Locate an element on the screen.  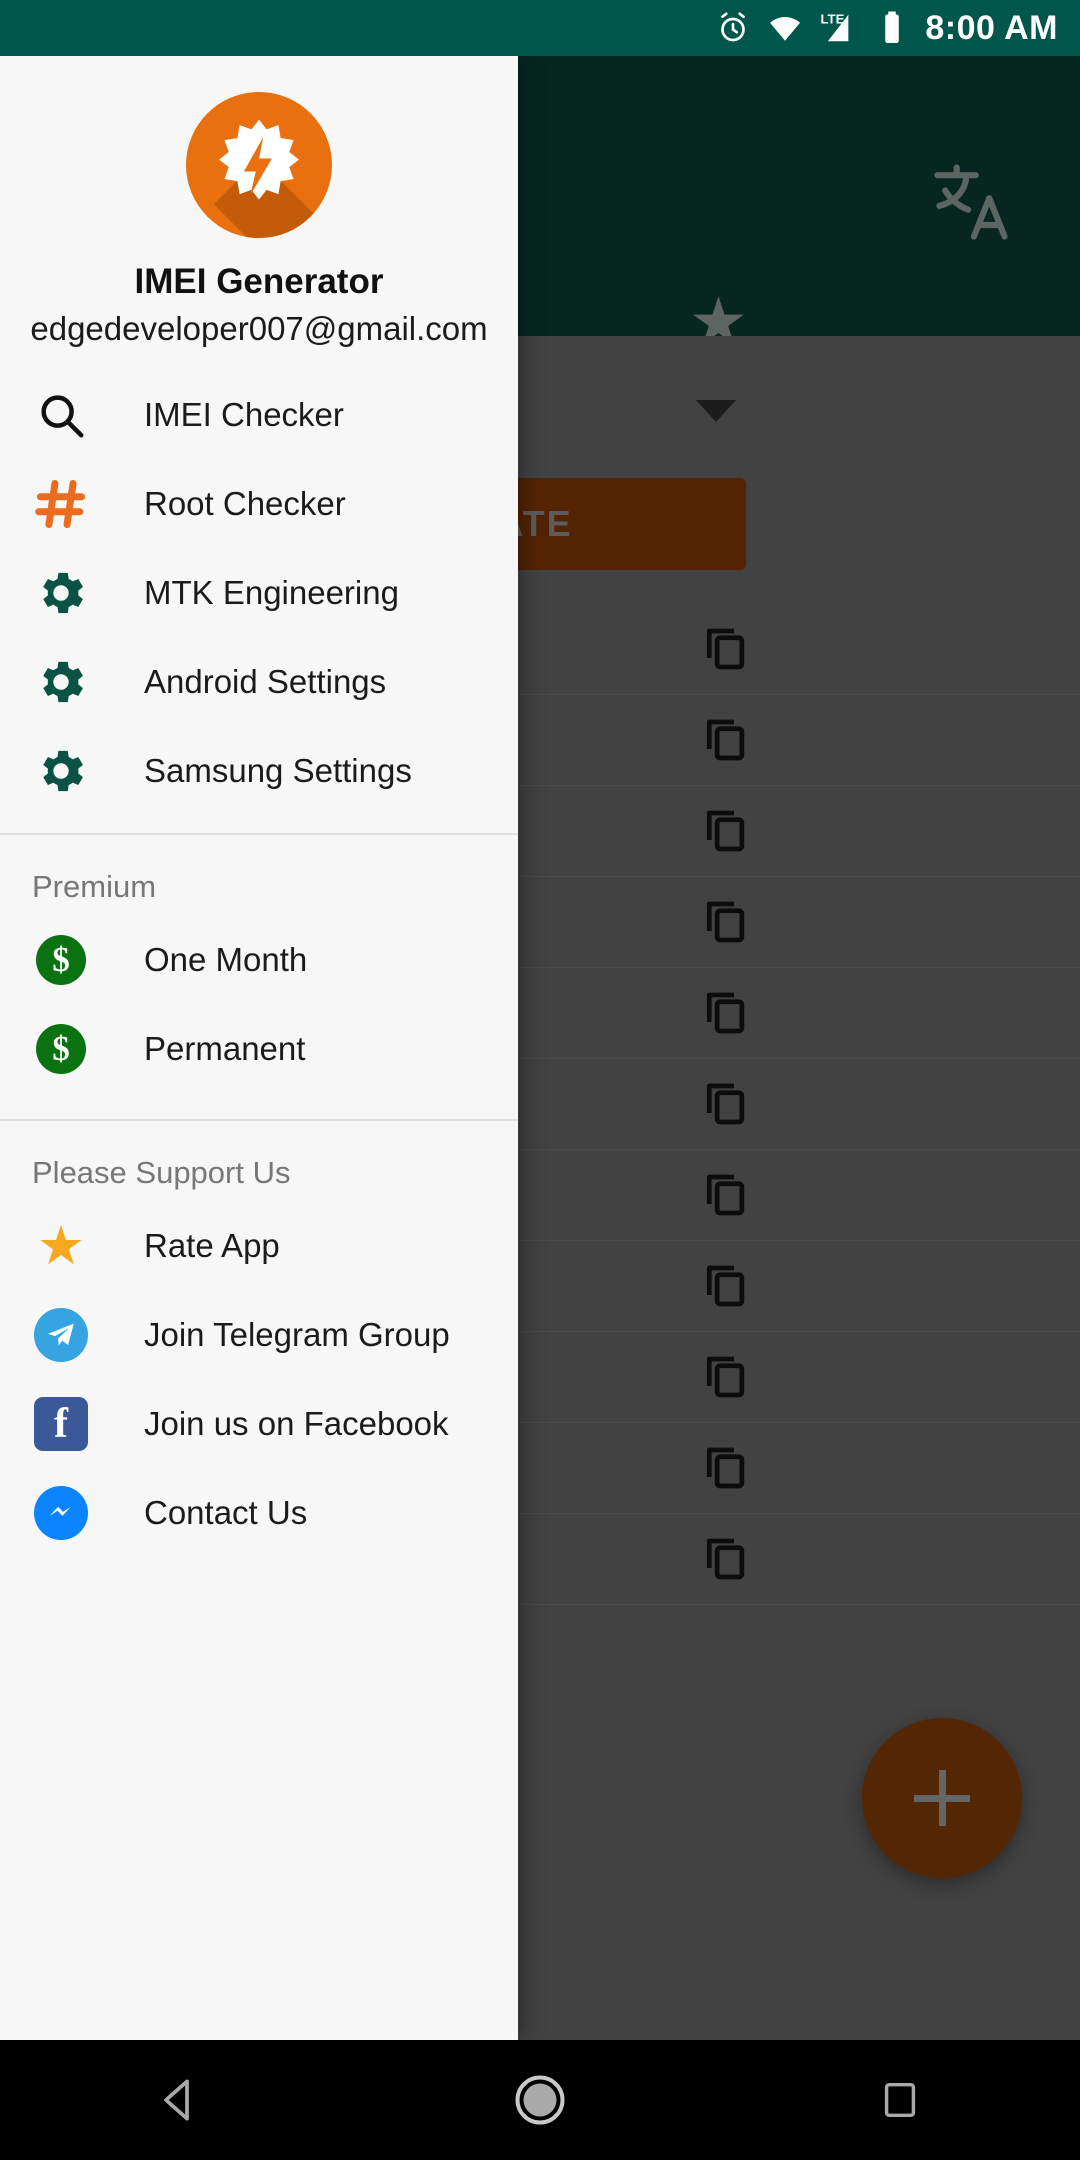
drawer-item-label: One Month is located at coordinates (226, 959).